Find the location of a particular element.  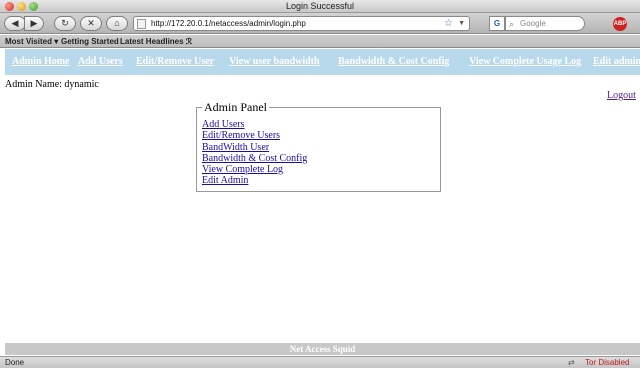

nav-add-users: Add Users is located at coordinates (100, 62).